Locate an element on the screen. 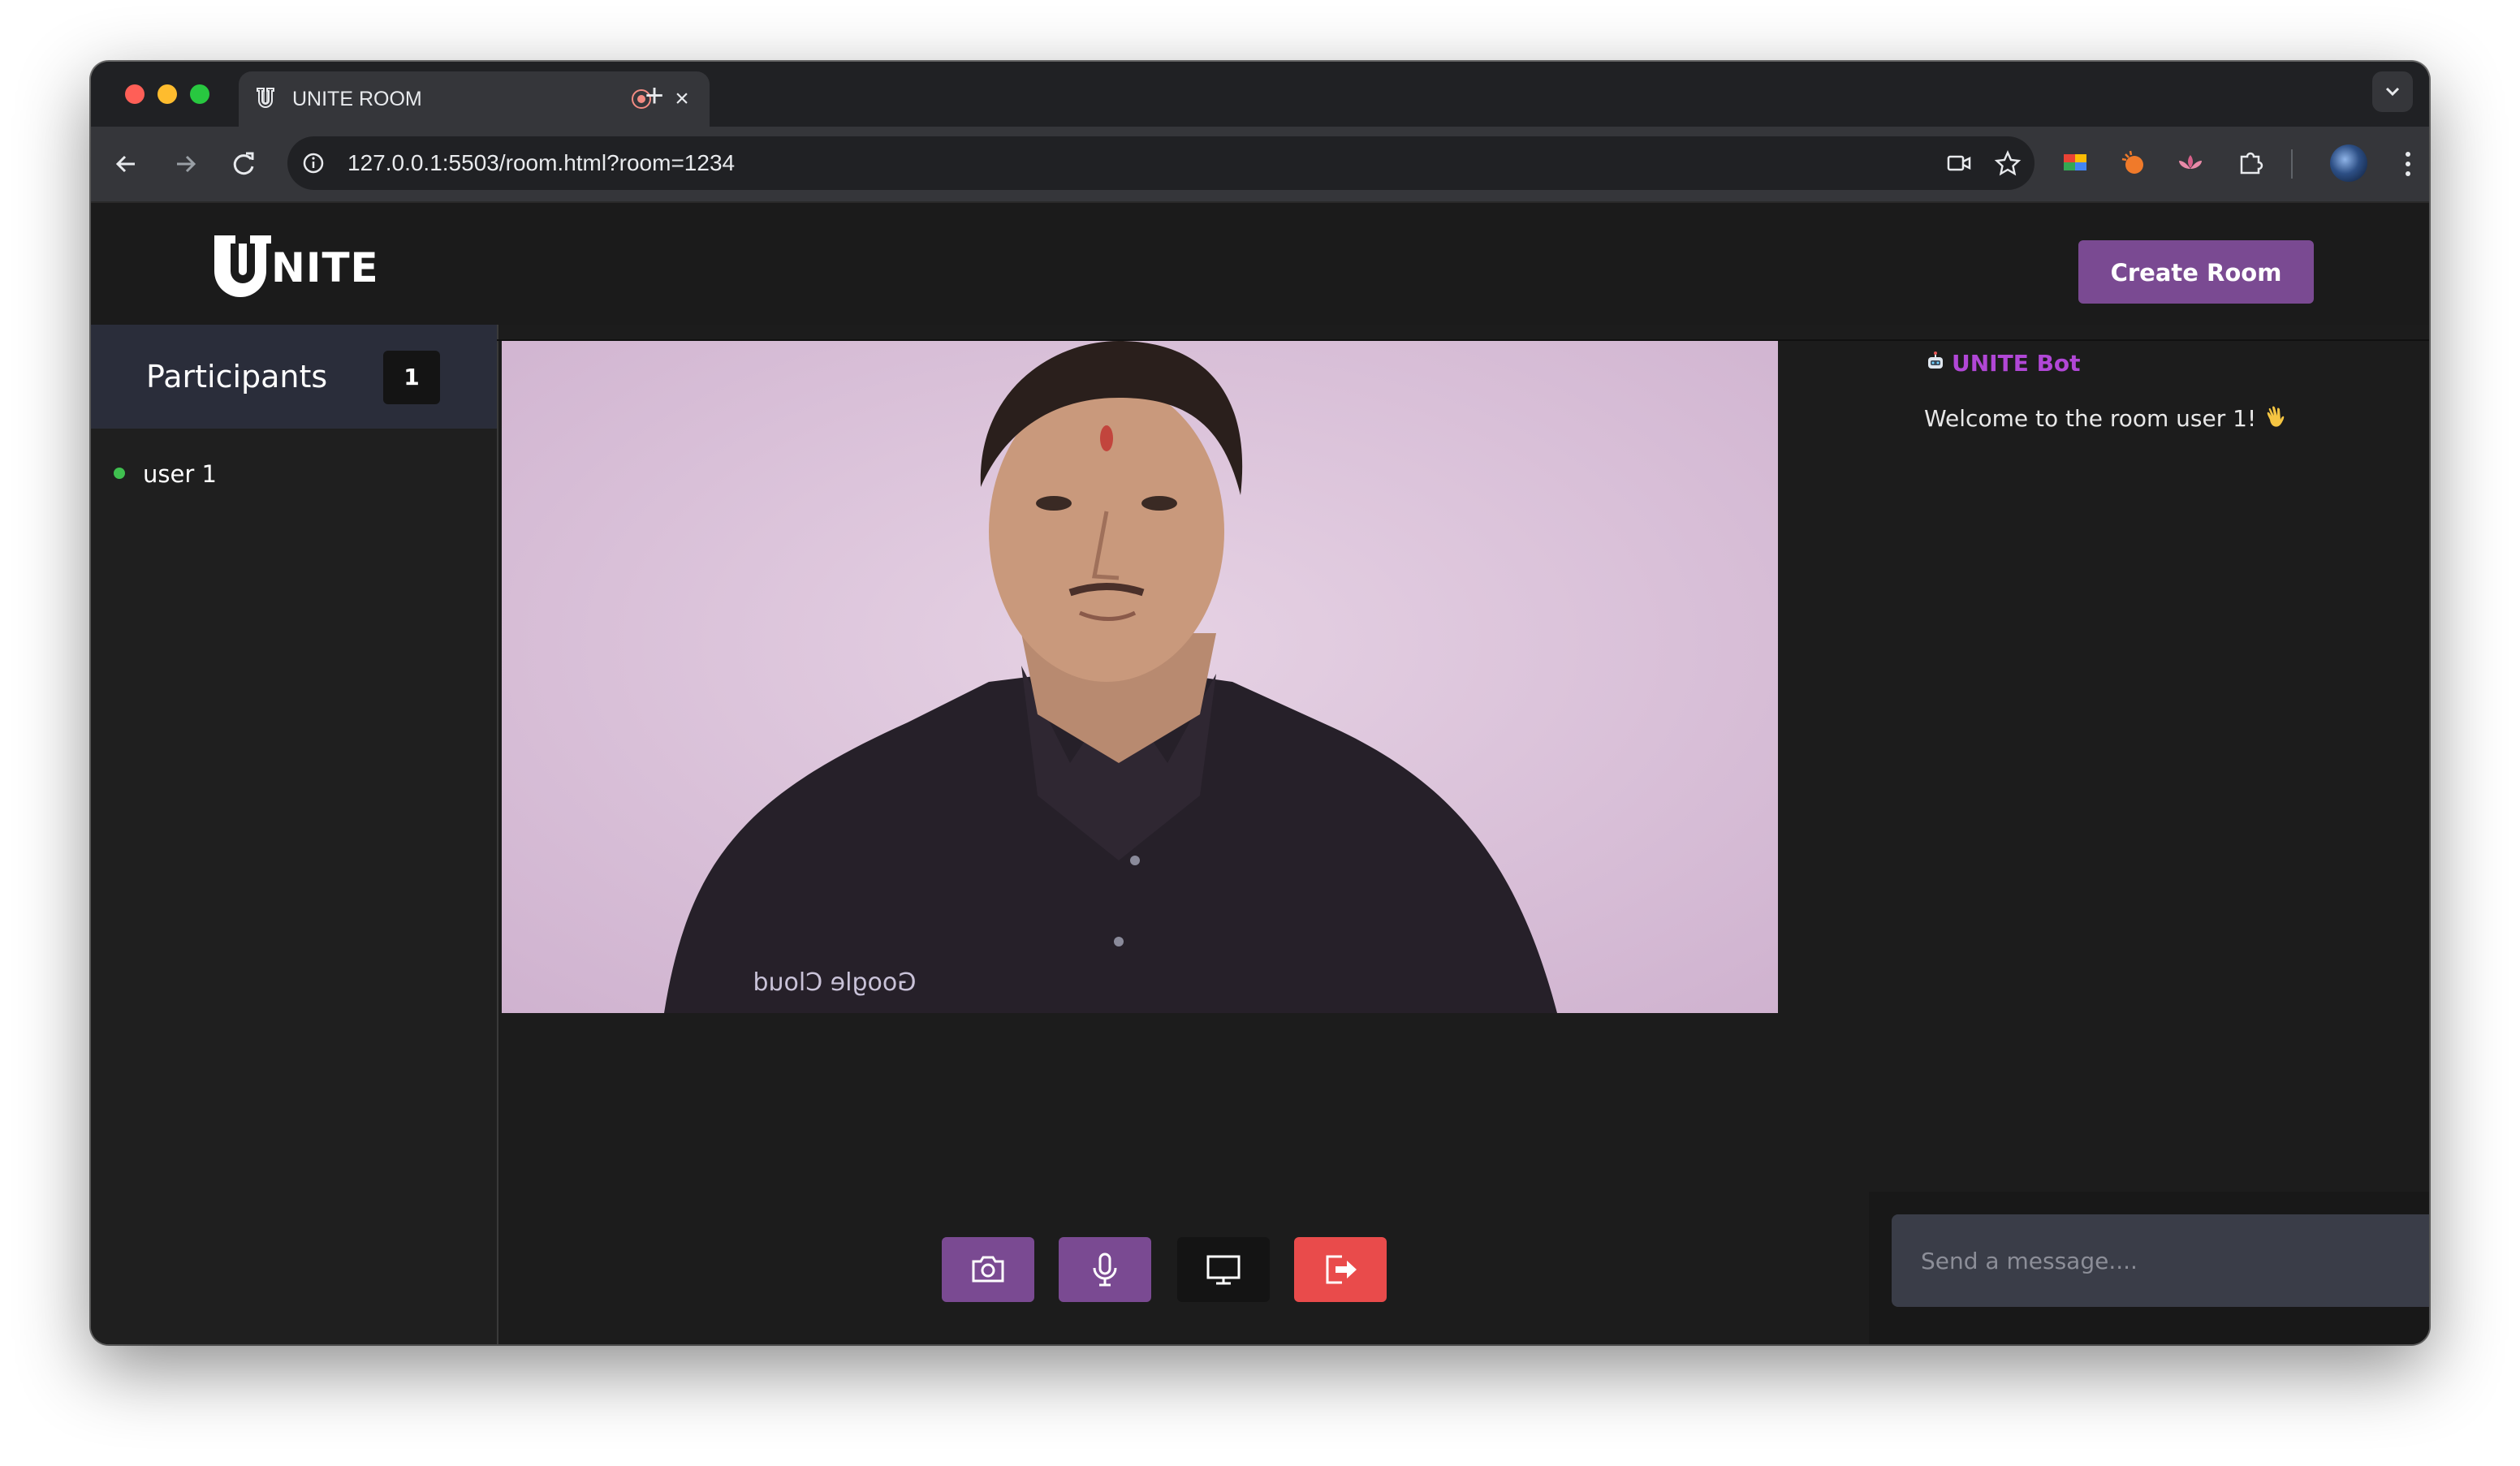 This screenshot has width=2520, height=1466. chat-message-text: Welcome to the room user 1! is located at coordinates (2106, 419).